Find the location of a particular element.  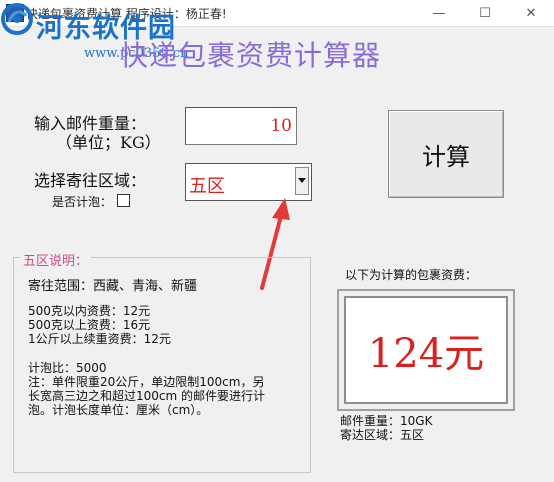

region-select: 五区 is located at coordinates (248, 182).